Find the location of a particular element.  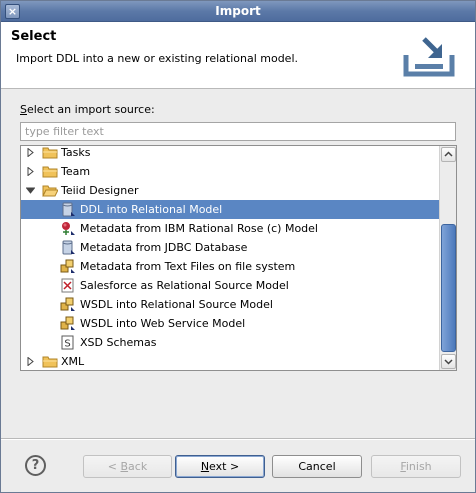

tree-item-label: WSDL into Web Service Model is located at coordinates (163, 323).